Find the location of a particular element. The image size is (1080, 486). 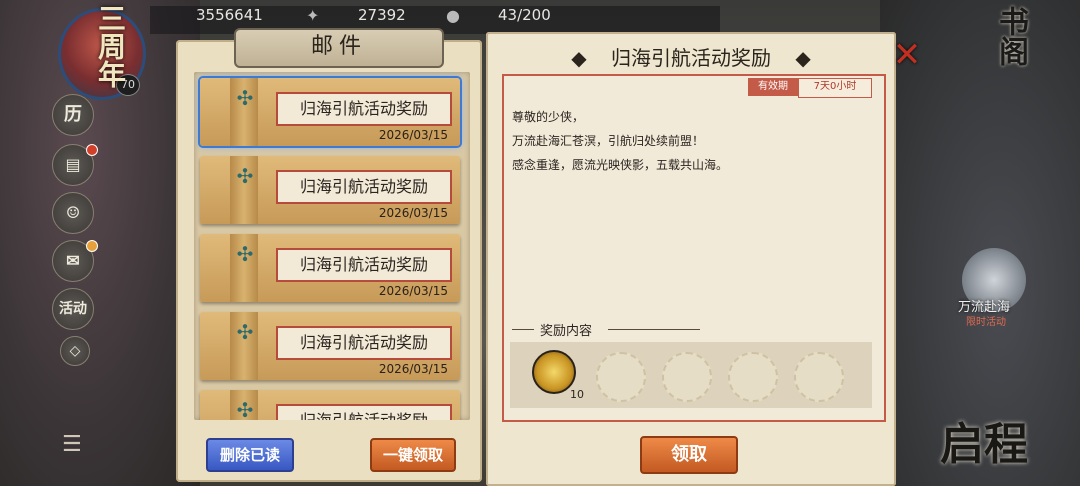

stamina-value: 43/200 is located at coordinates (524, 15).